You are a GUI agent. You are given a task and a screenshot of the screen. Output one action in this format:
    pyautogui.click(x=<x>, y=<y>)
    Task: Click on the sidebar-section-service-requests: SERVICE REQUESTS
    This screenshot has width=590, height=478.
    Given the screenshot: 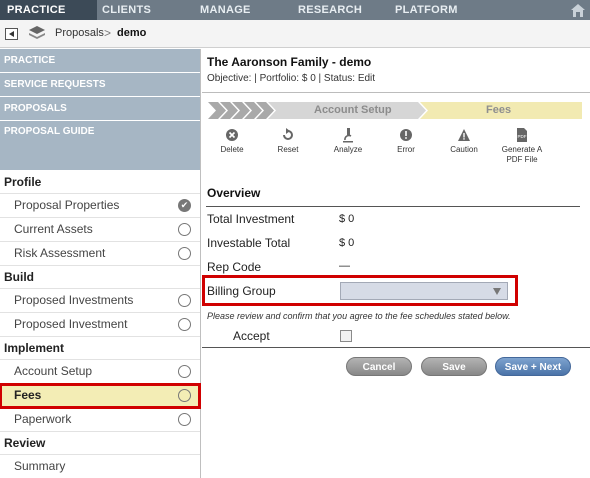 What is the action you would take?
    pyautogui.click(x=100, y=85)
    